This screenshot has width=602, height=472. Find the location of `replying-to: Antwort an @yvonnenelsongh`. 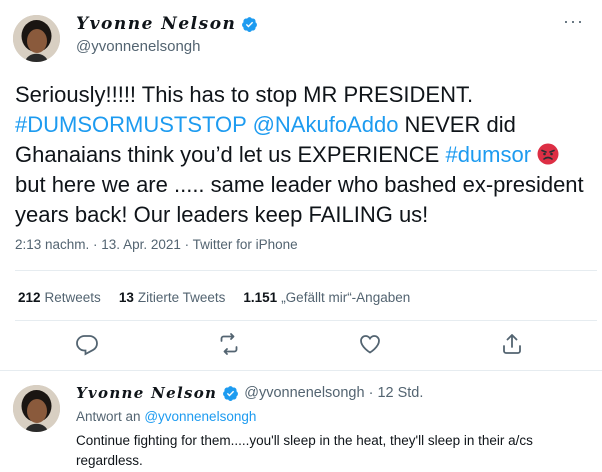

replying-to: Antwort an @yvonnenelsongh is located at coordinates (166, 416).